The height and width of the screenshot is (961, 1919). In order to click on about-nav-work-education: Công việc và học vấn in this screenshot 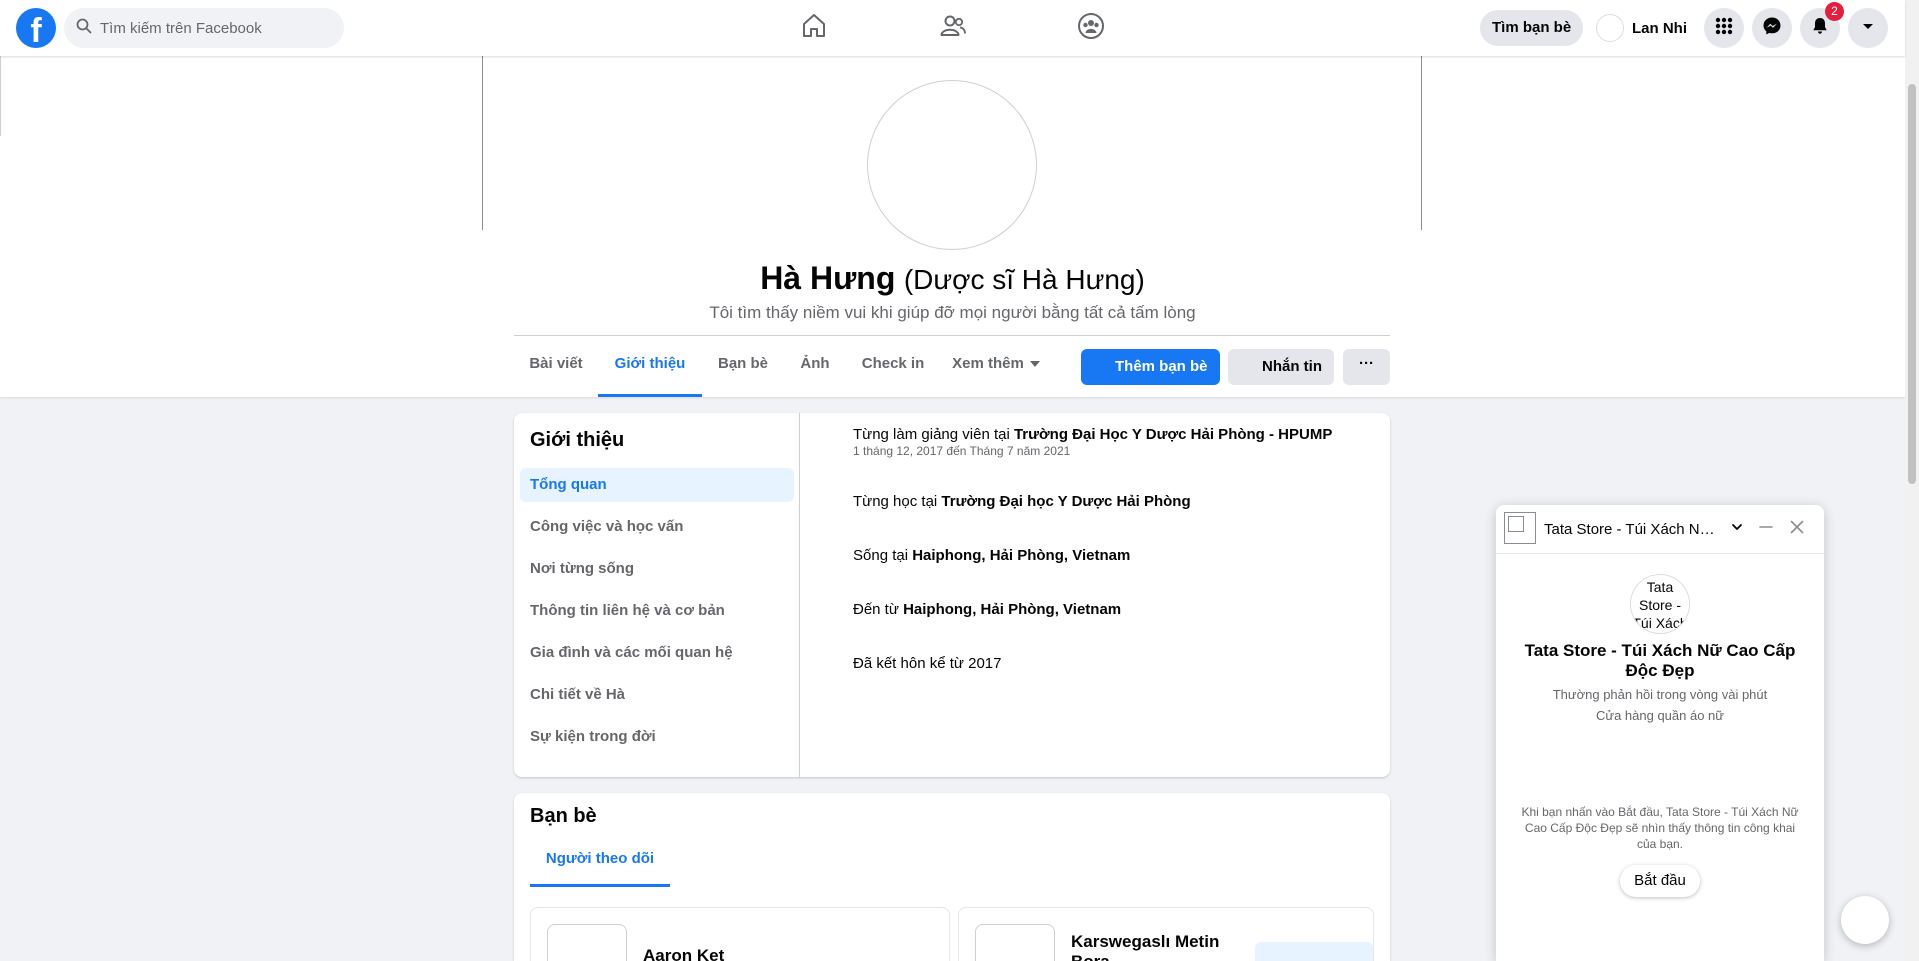, I will do `click(657, 527)`.